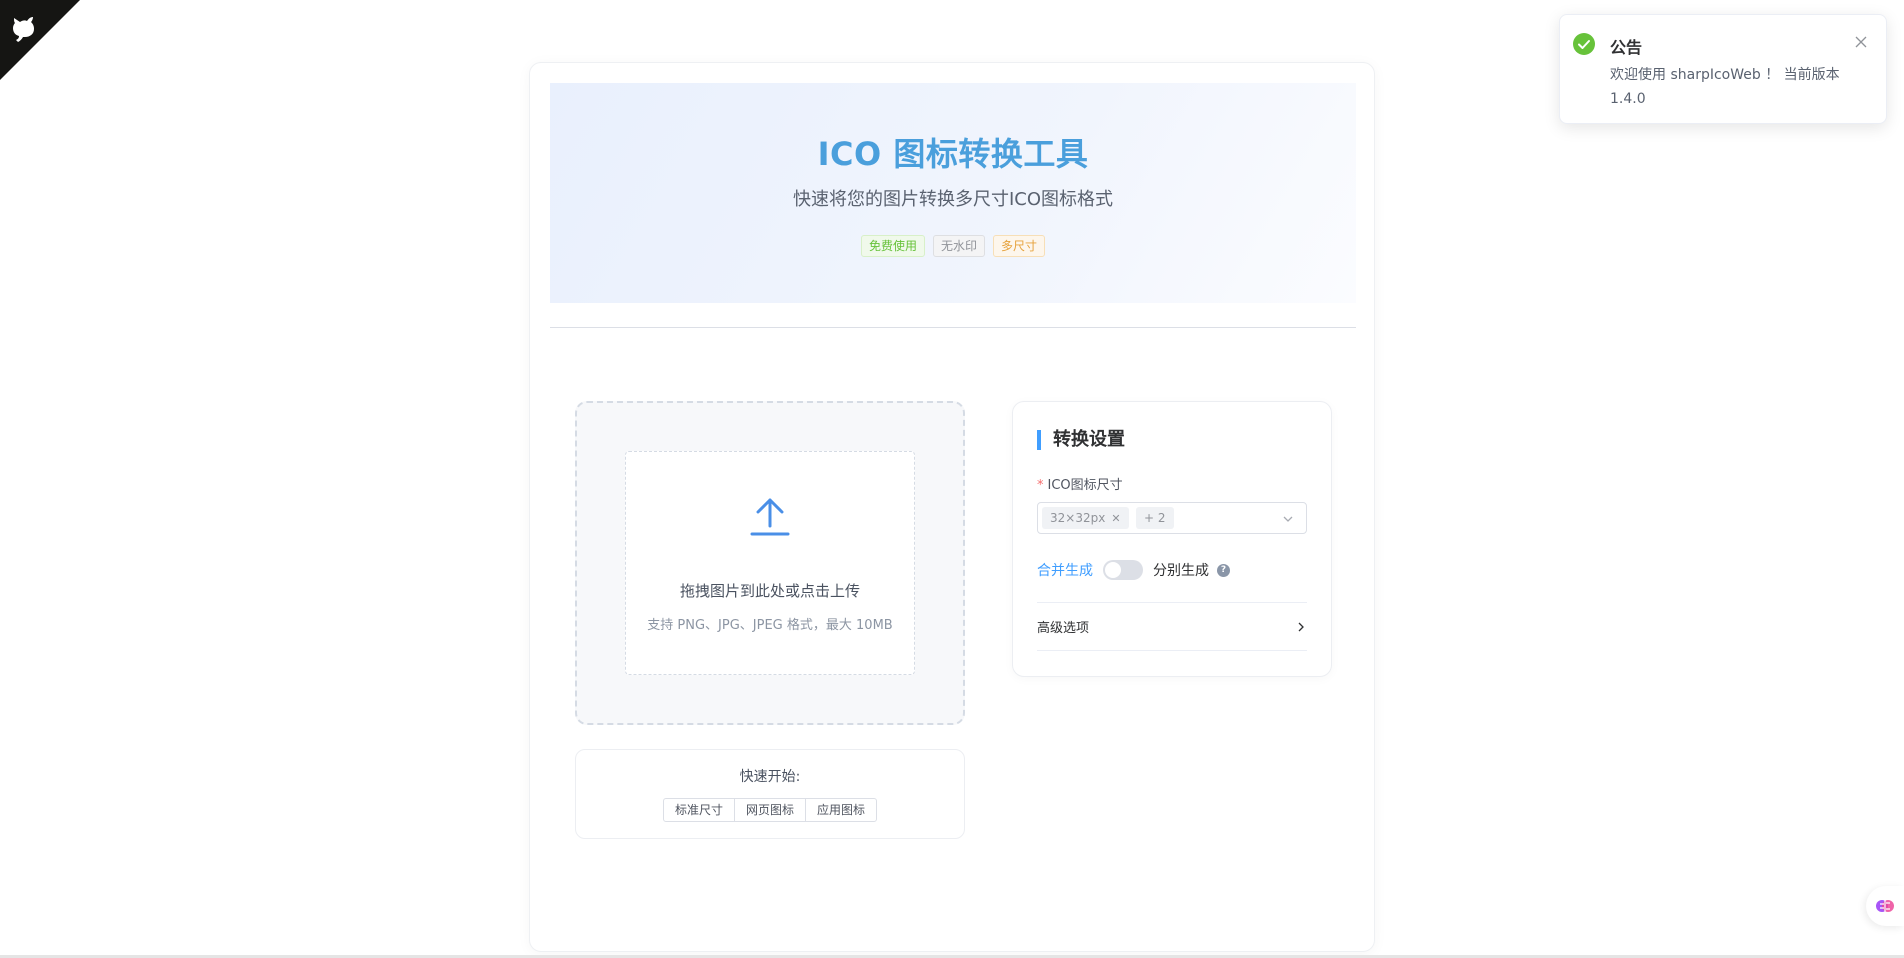  Describe the element at coordinates (1172, 627) in the screenshot. I see `advanced-options-toggle: 高级选项` at that location.